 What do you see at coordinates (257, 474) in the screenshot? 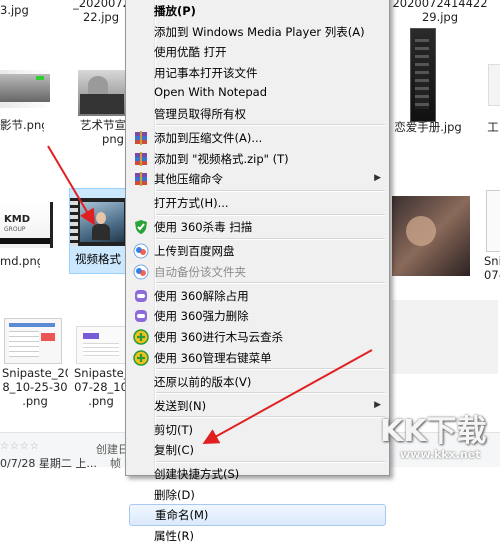
I see `menu-item-22: 创建快捷方式(S)` at bounding box center [257, 474].